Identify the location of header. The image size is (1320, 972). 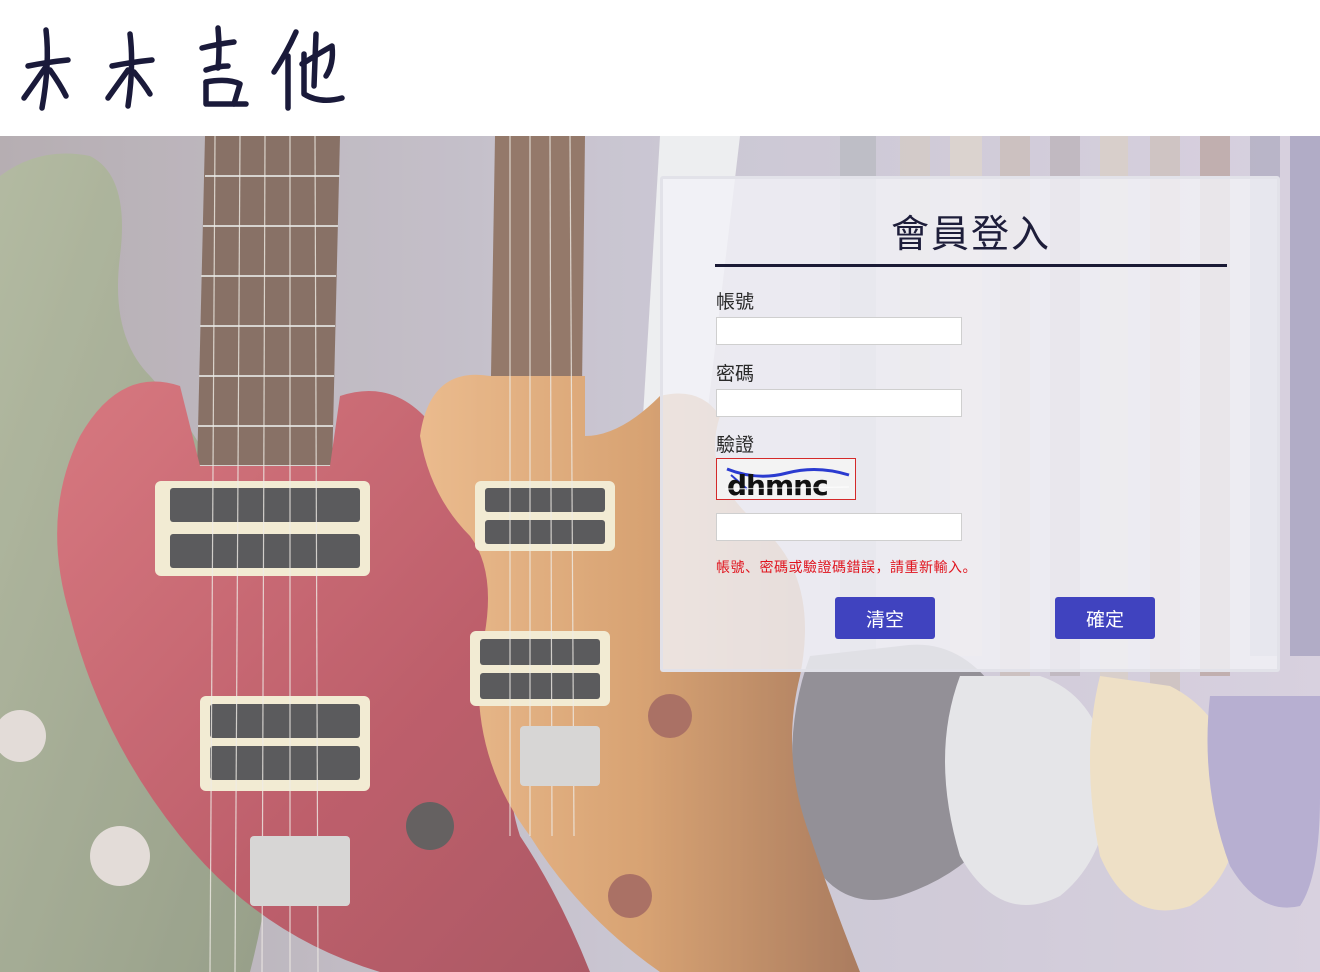
(660, 68).